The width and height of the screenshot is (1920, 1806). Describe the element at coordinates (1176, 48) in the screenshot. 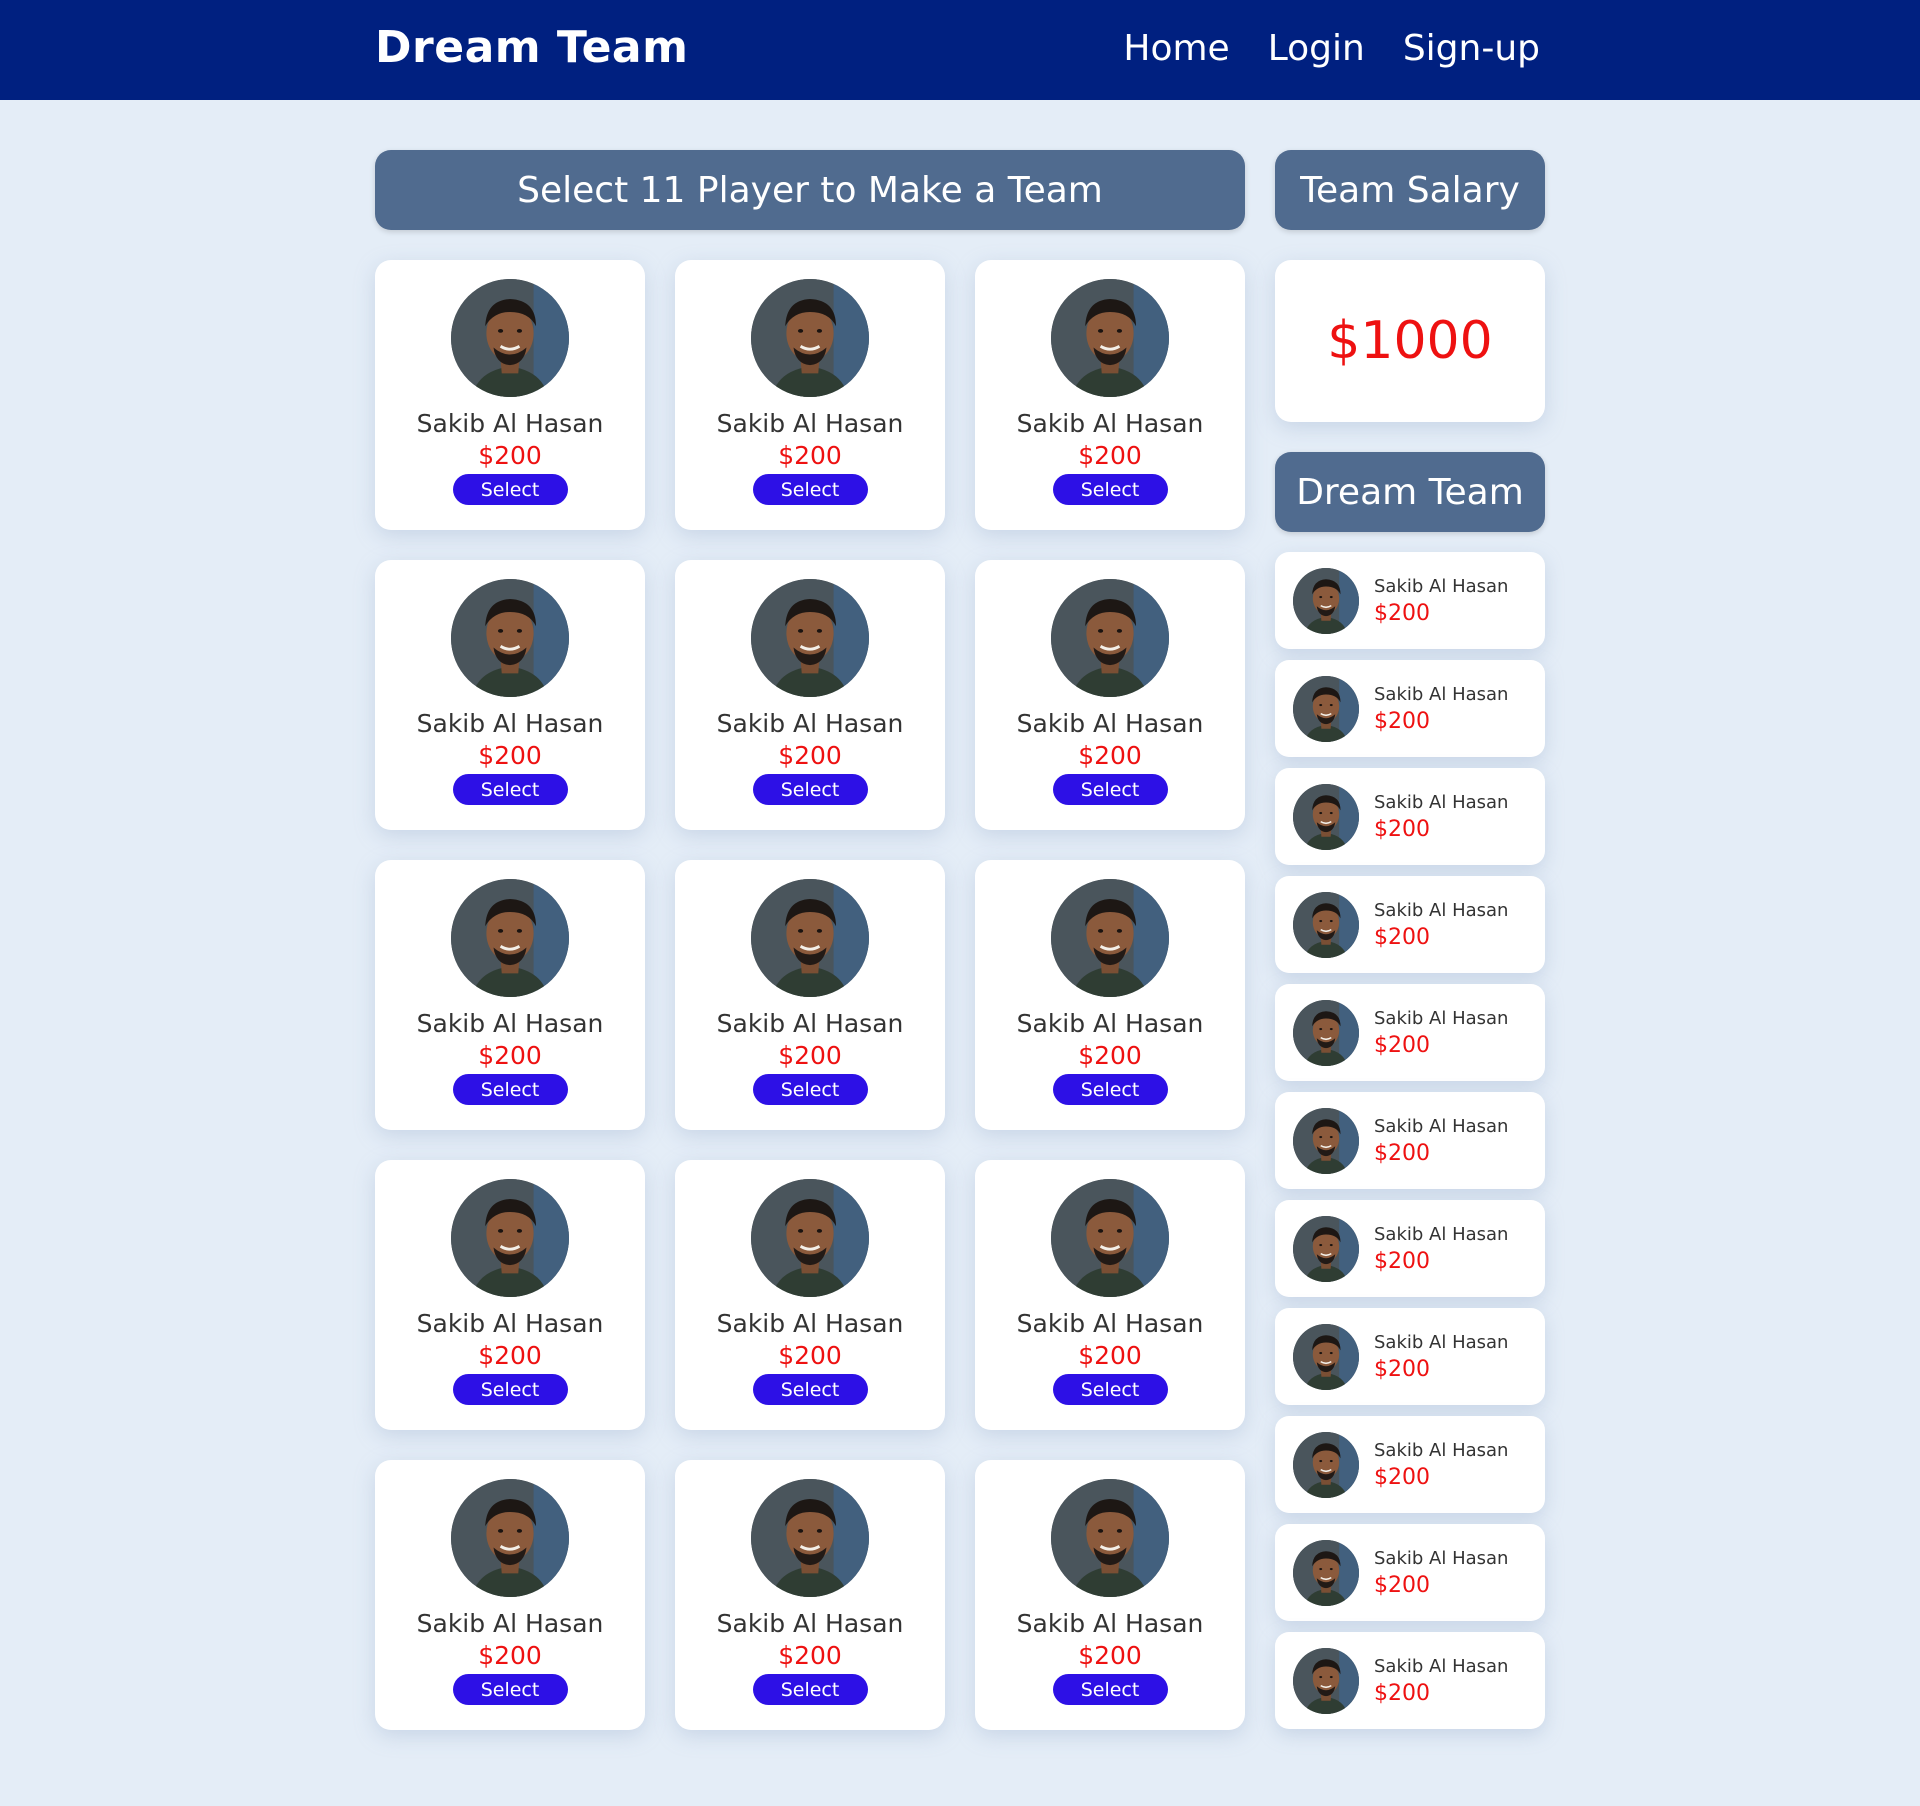

I see `nav-link-home: Home` at that location.